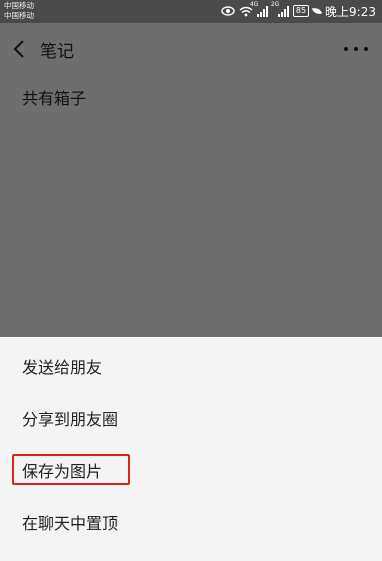 This screenshot has height=561, width=382. I want to click on app-header: 笔记, so click(191, 49).